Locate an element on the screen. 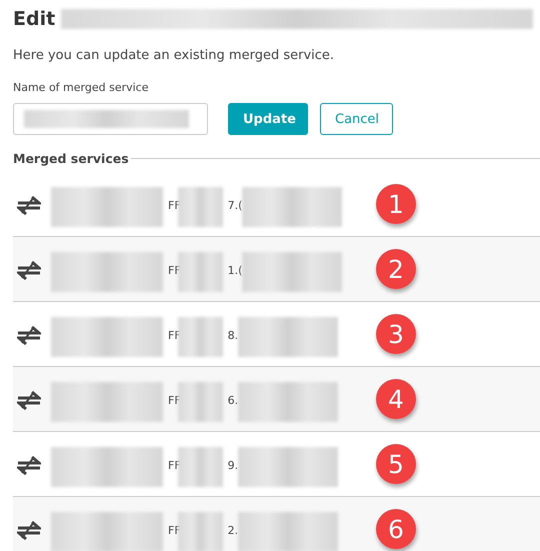 The image size is (540, 551). name-field is located at coordinates (110, 119).